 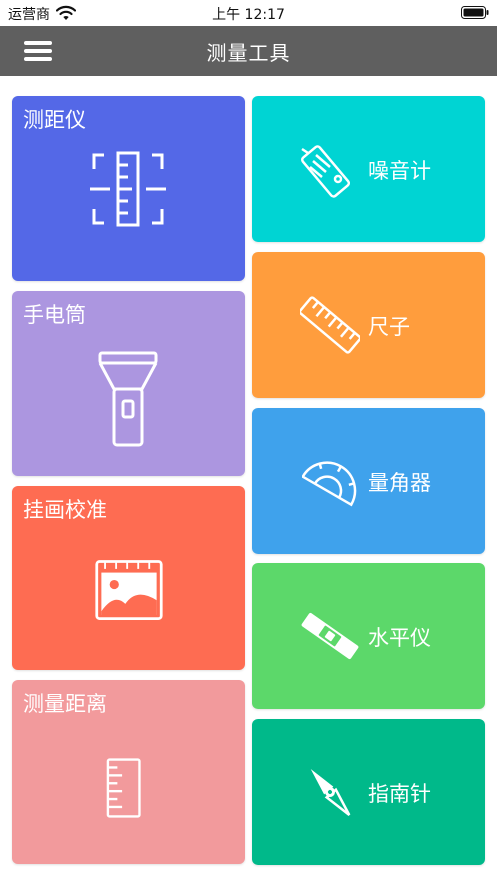 I want to click on picture-calibration-tile: 挂画校准, so click(x=128, y=578).